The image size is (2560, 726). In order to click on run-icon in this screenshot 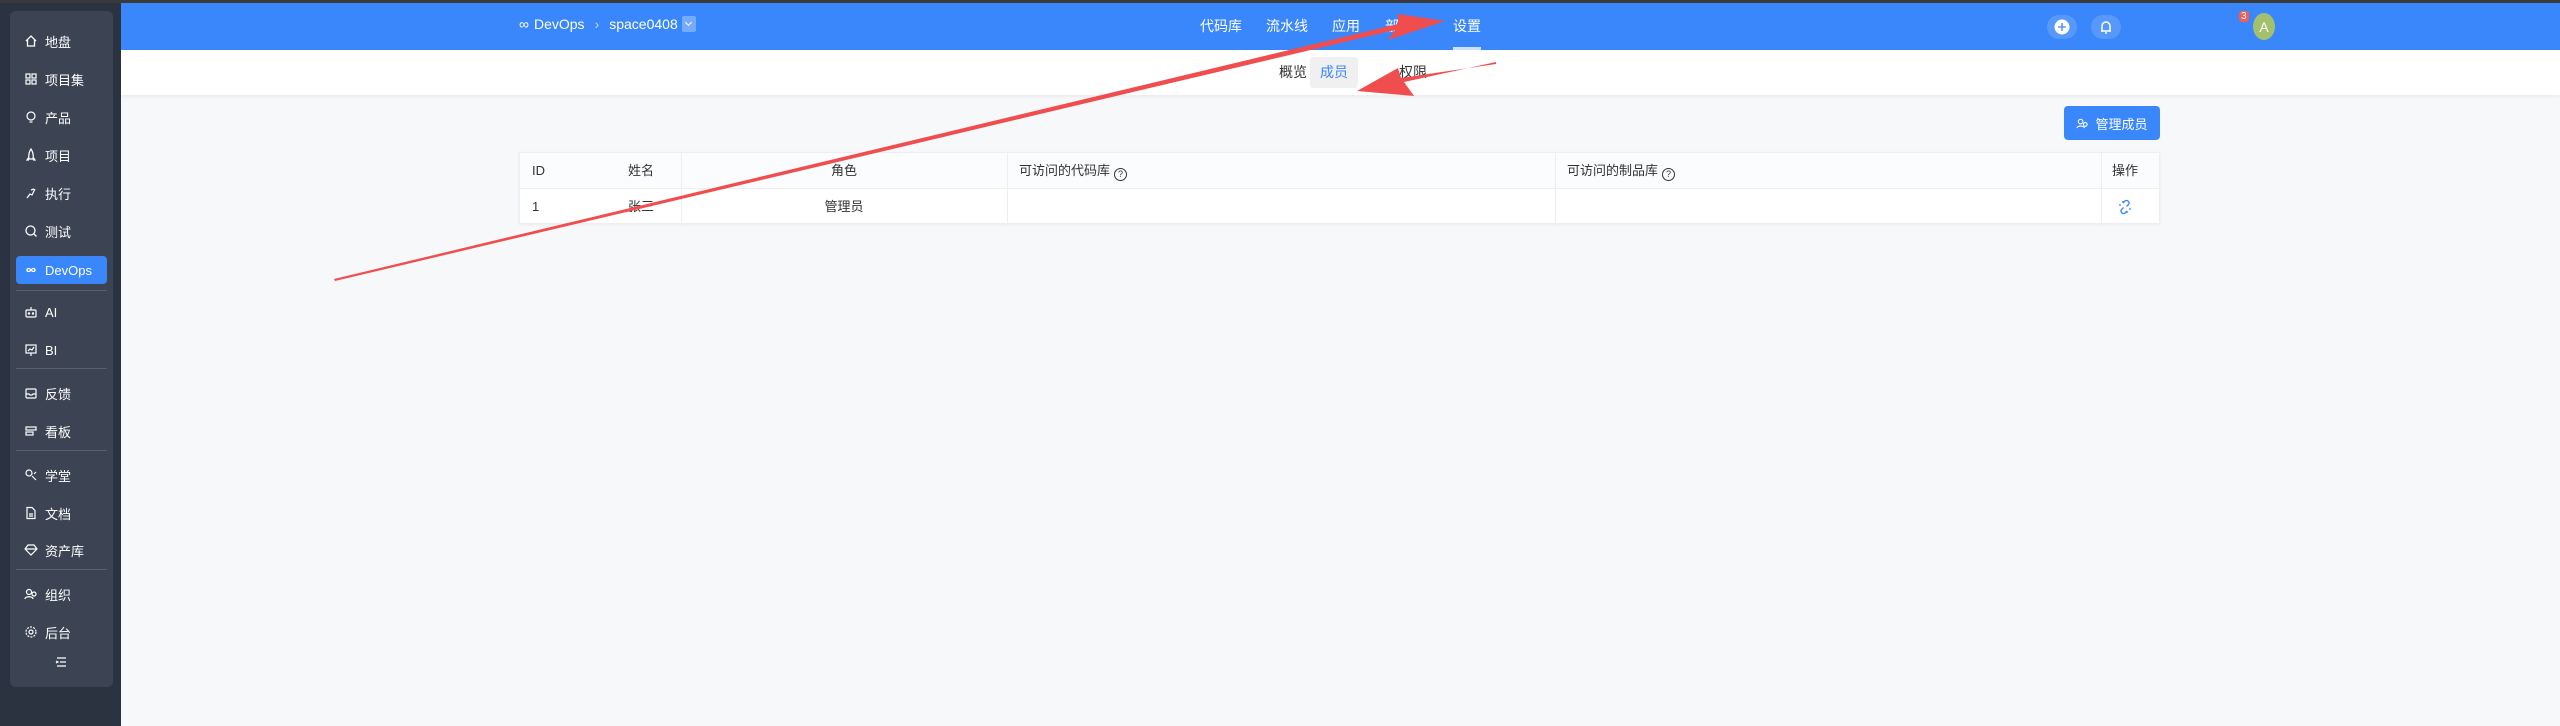, I will do `click(31, 193)`.